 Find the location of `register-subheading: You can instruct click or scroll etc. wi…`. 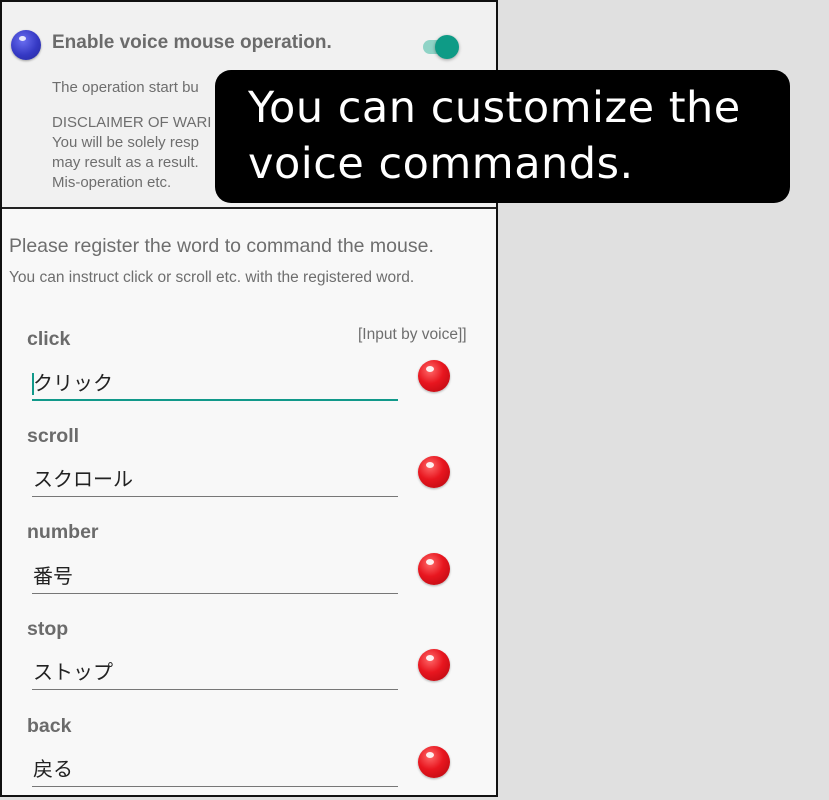

register-subheading: You can instruct click or scroll etc. wi… is located at coordinates (212, 277).